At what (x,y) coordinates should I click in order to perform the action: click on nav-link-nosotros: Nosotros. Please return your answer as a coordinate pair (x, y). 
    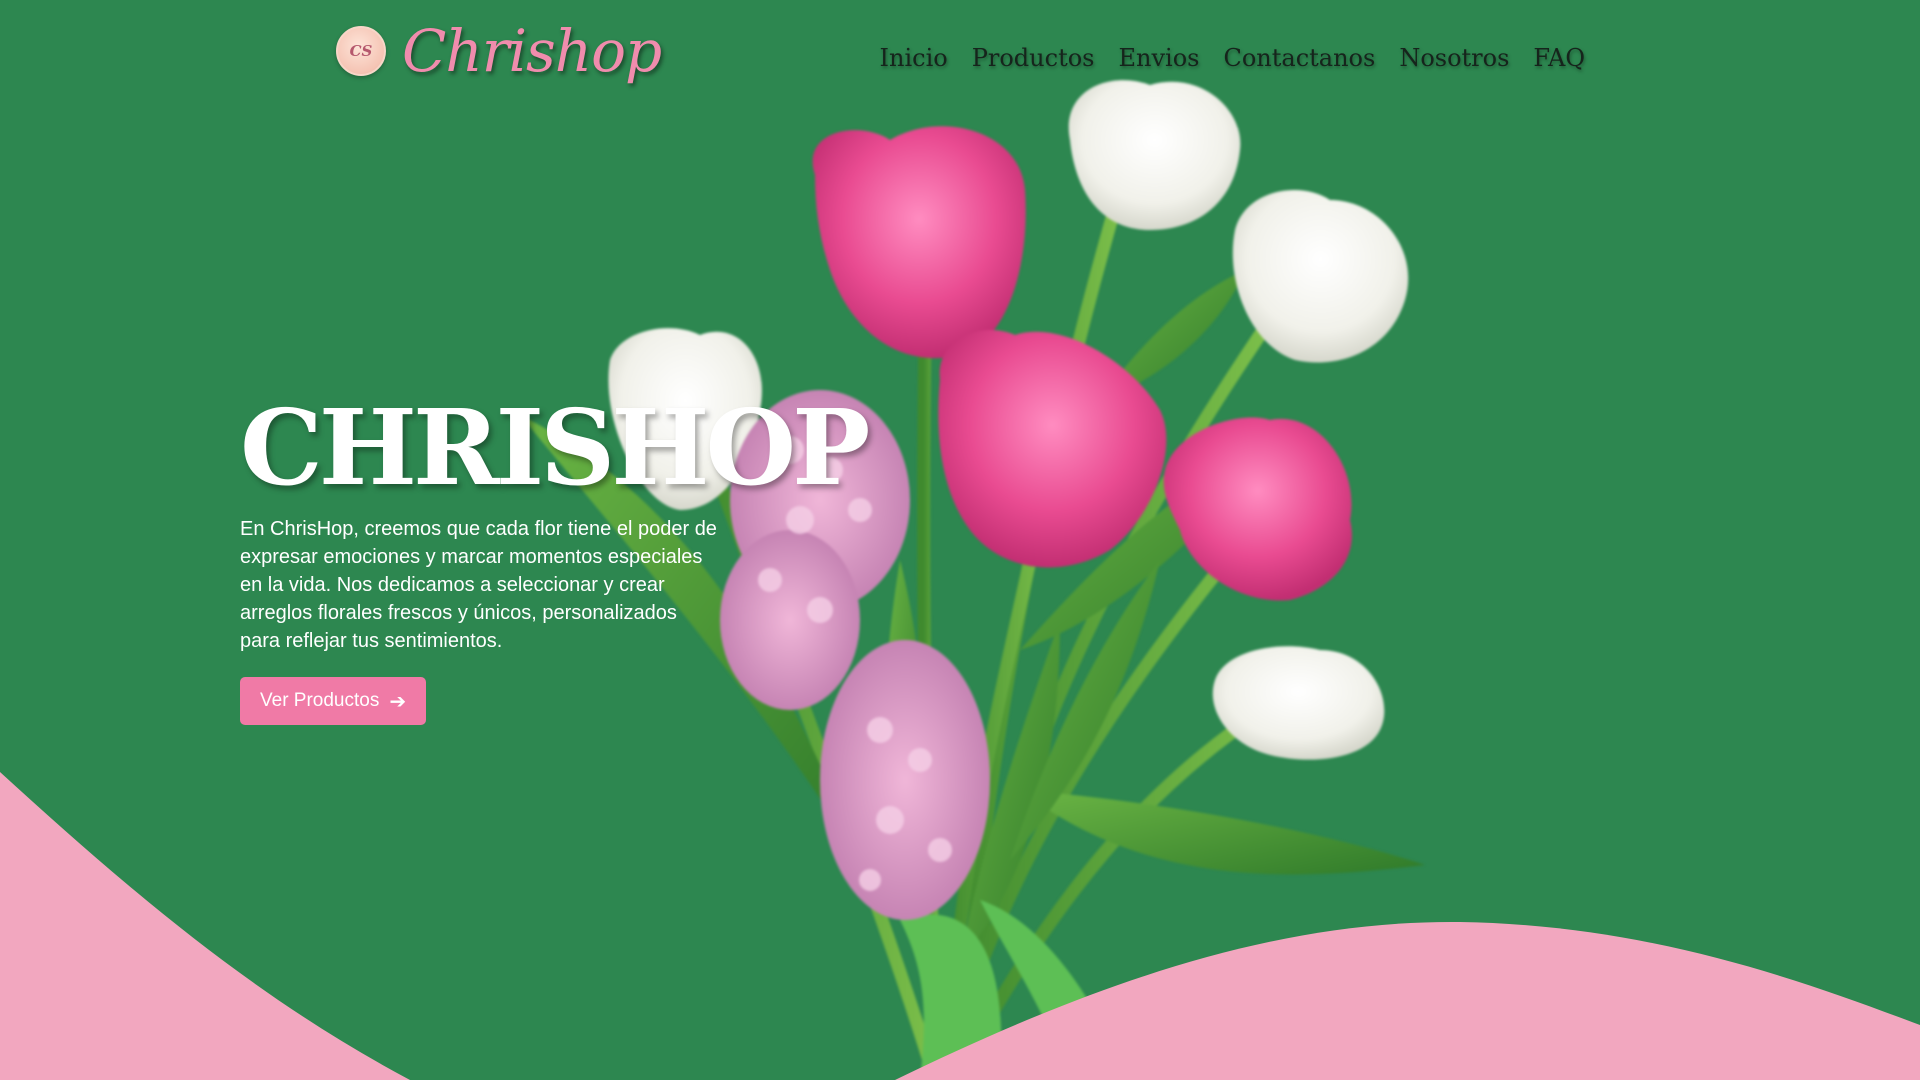
    Looking at the image, I should click on (1454, 58).